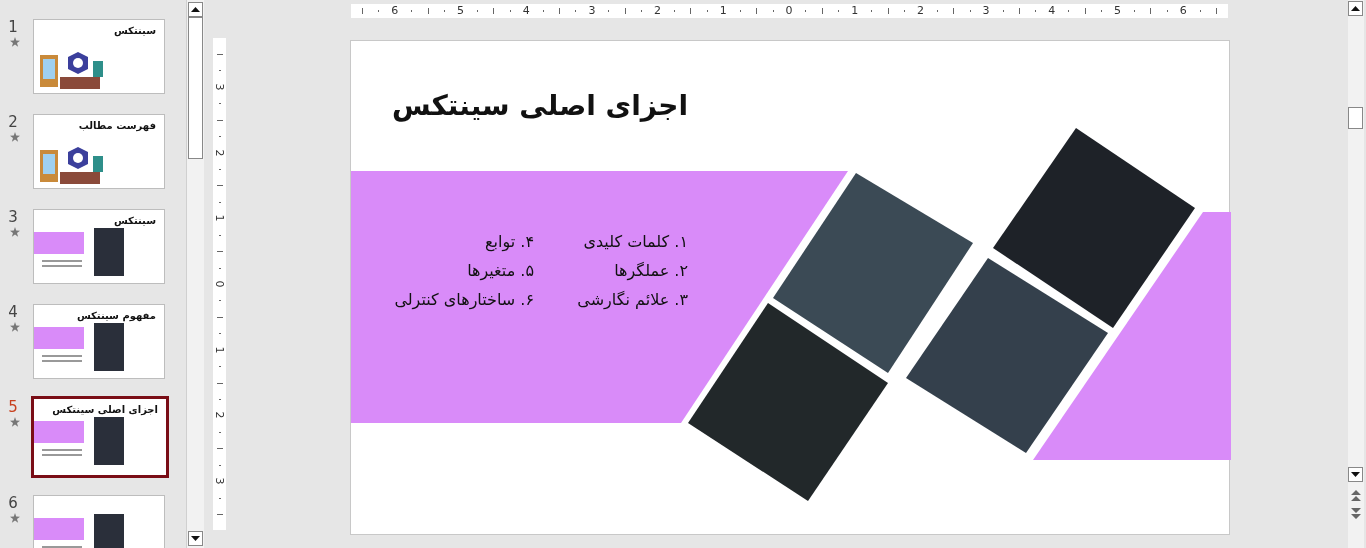 Image resolution: width=1366 pixels, height=548 pixels. Describe the element at coordinates (99, 521) in the screenshot. I see `slide-thumbnail` at that location.